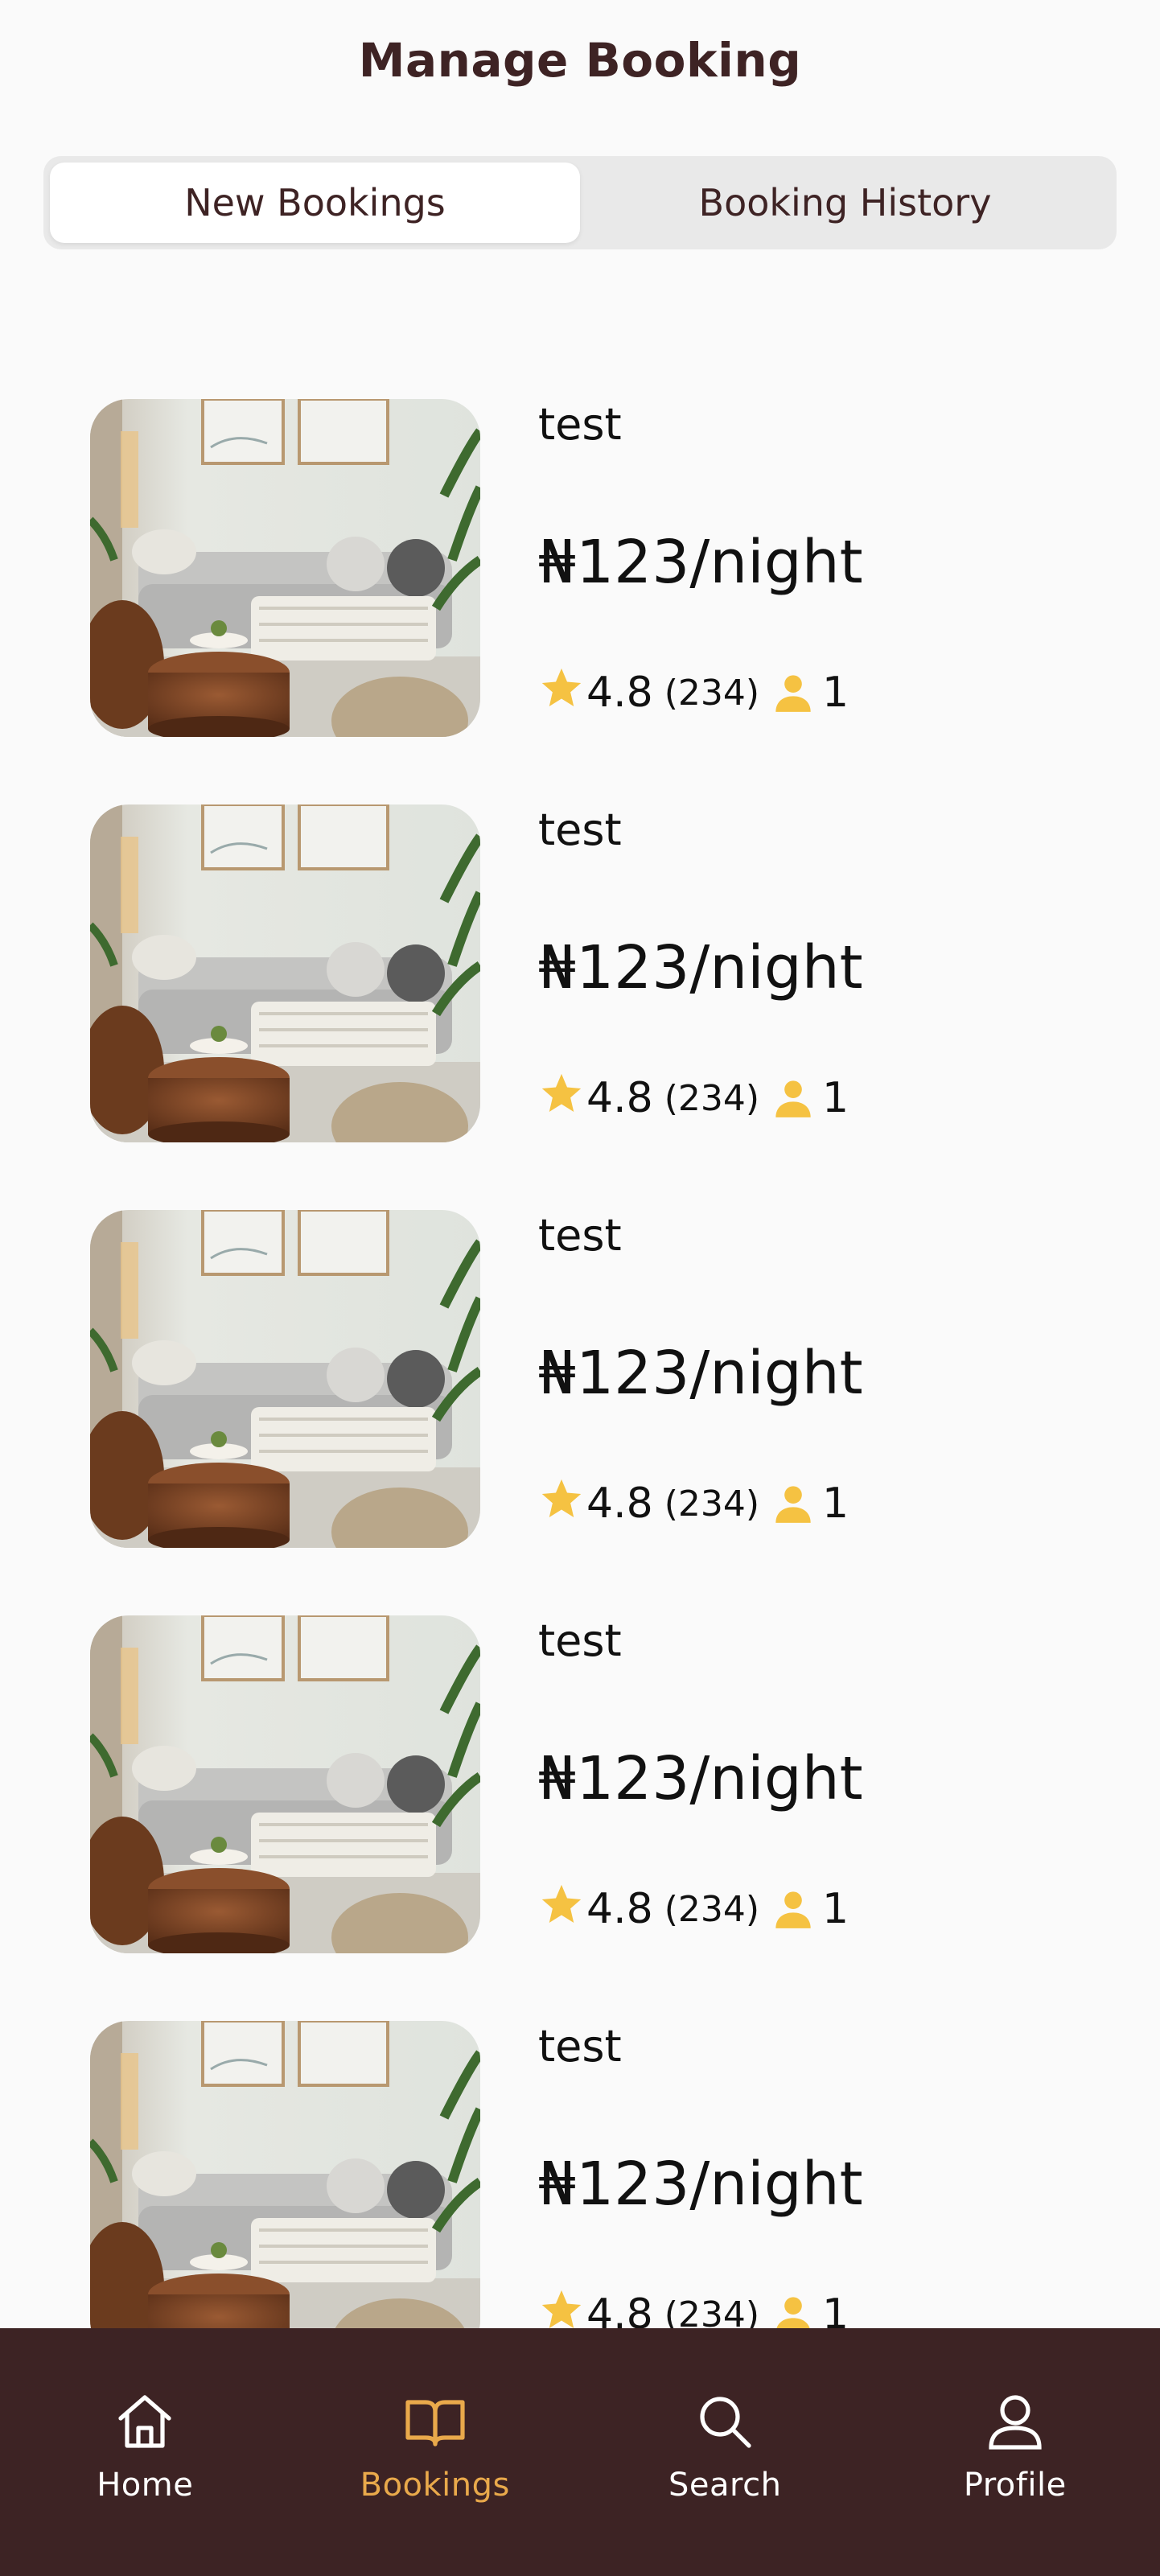 The width and height of the screenshot is (1160, 2576). What do you see at coordinates (435, 2485) in the screenshot?
I see `nav-label-bookings: Bookings` at bounding box center [435, 2485].